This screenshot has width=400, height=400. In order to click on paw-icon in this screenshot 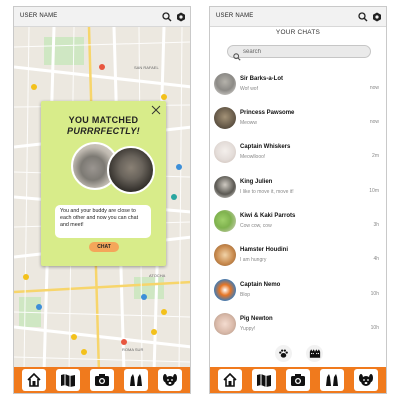, I will do `click(283, 353)`.